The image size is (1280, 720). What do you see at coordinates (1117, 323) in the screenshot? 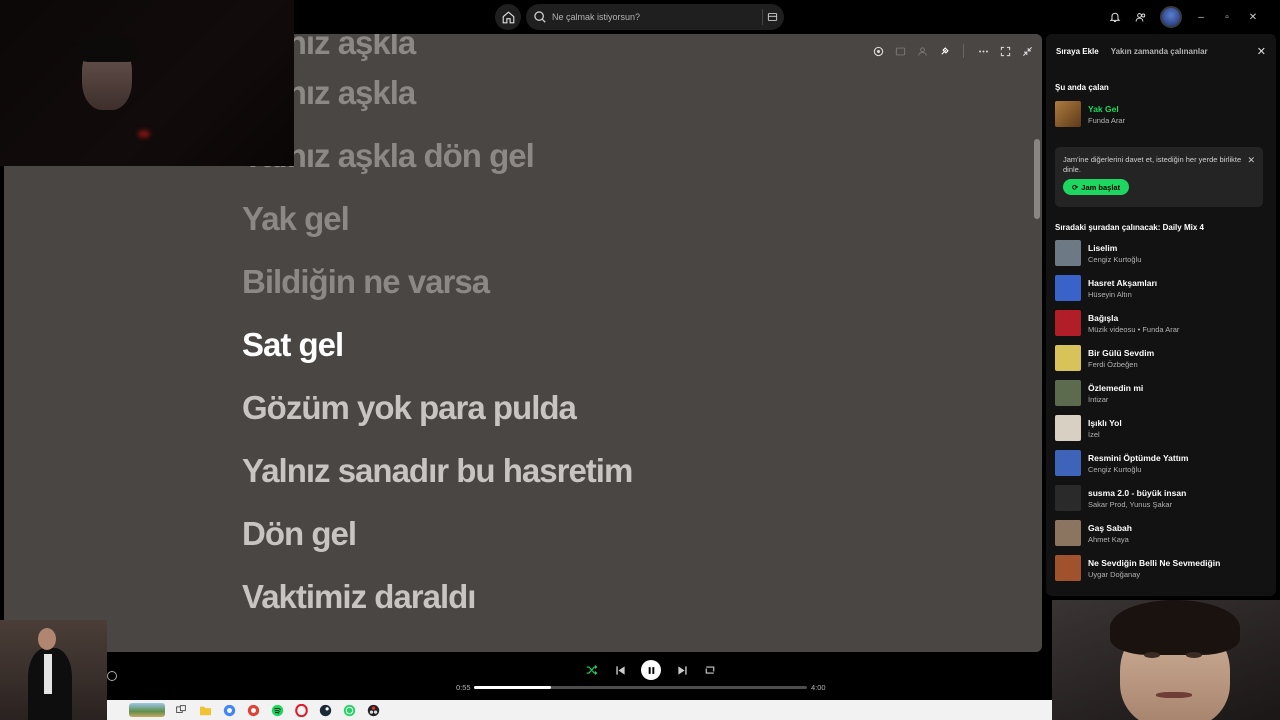
I see `queue-item: Bağışla Müzik videosu • Funda Arar` at bounding box center [1117, 323].